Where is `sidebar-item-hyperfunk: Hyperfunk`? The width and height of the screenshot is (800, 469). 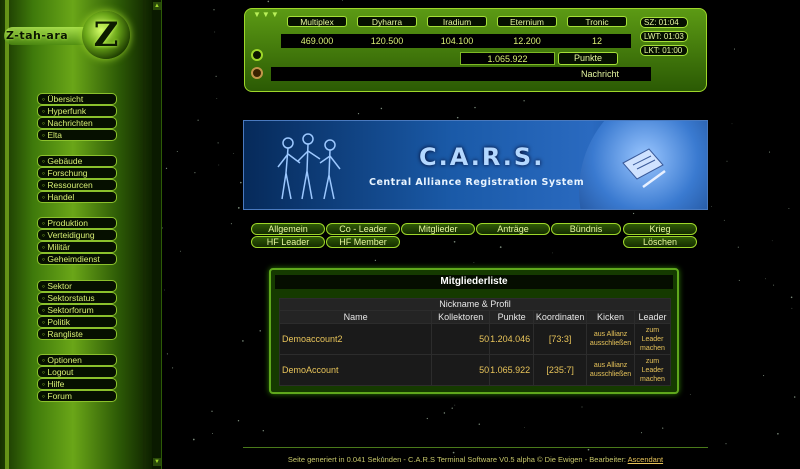
sidebar-item-hyperfunk: Hyperfunk is located at coordinates (77, 111).